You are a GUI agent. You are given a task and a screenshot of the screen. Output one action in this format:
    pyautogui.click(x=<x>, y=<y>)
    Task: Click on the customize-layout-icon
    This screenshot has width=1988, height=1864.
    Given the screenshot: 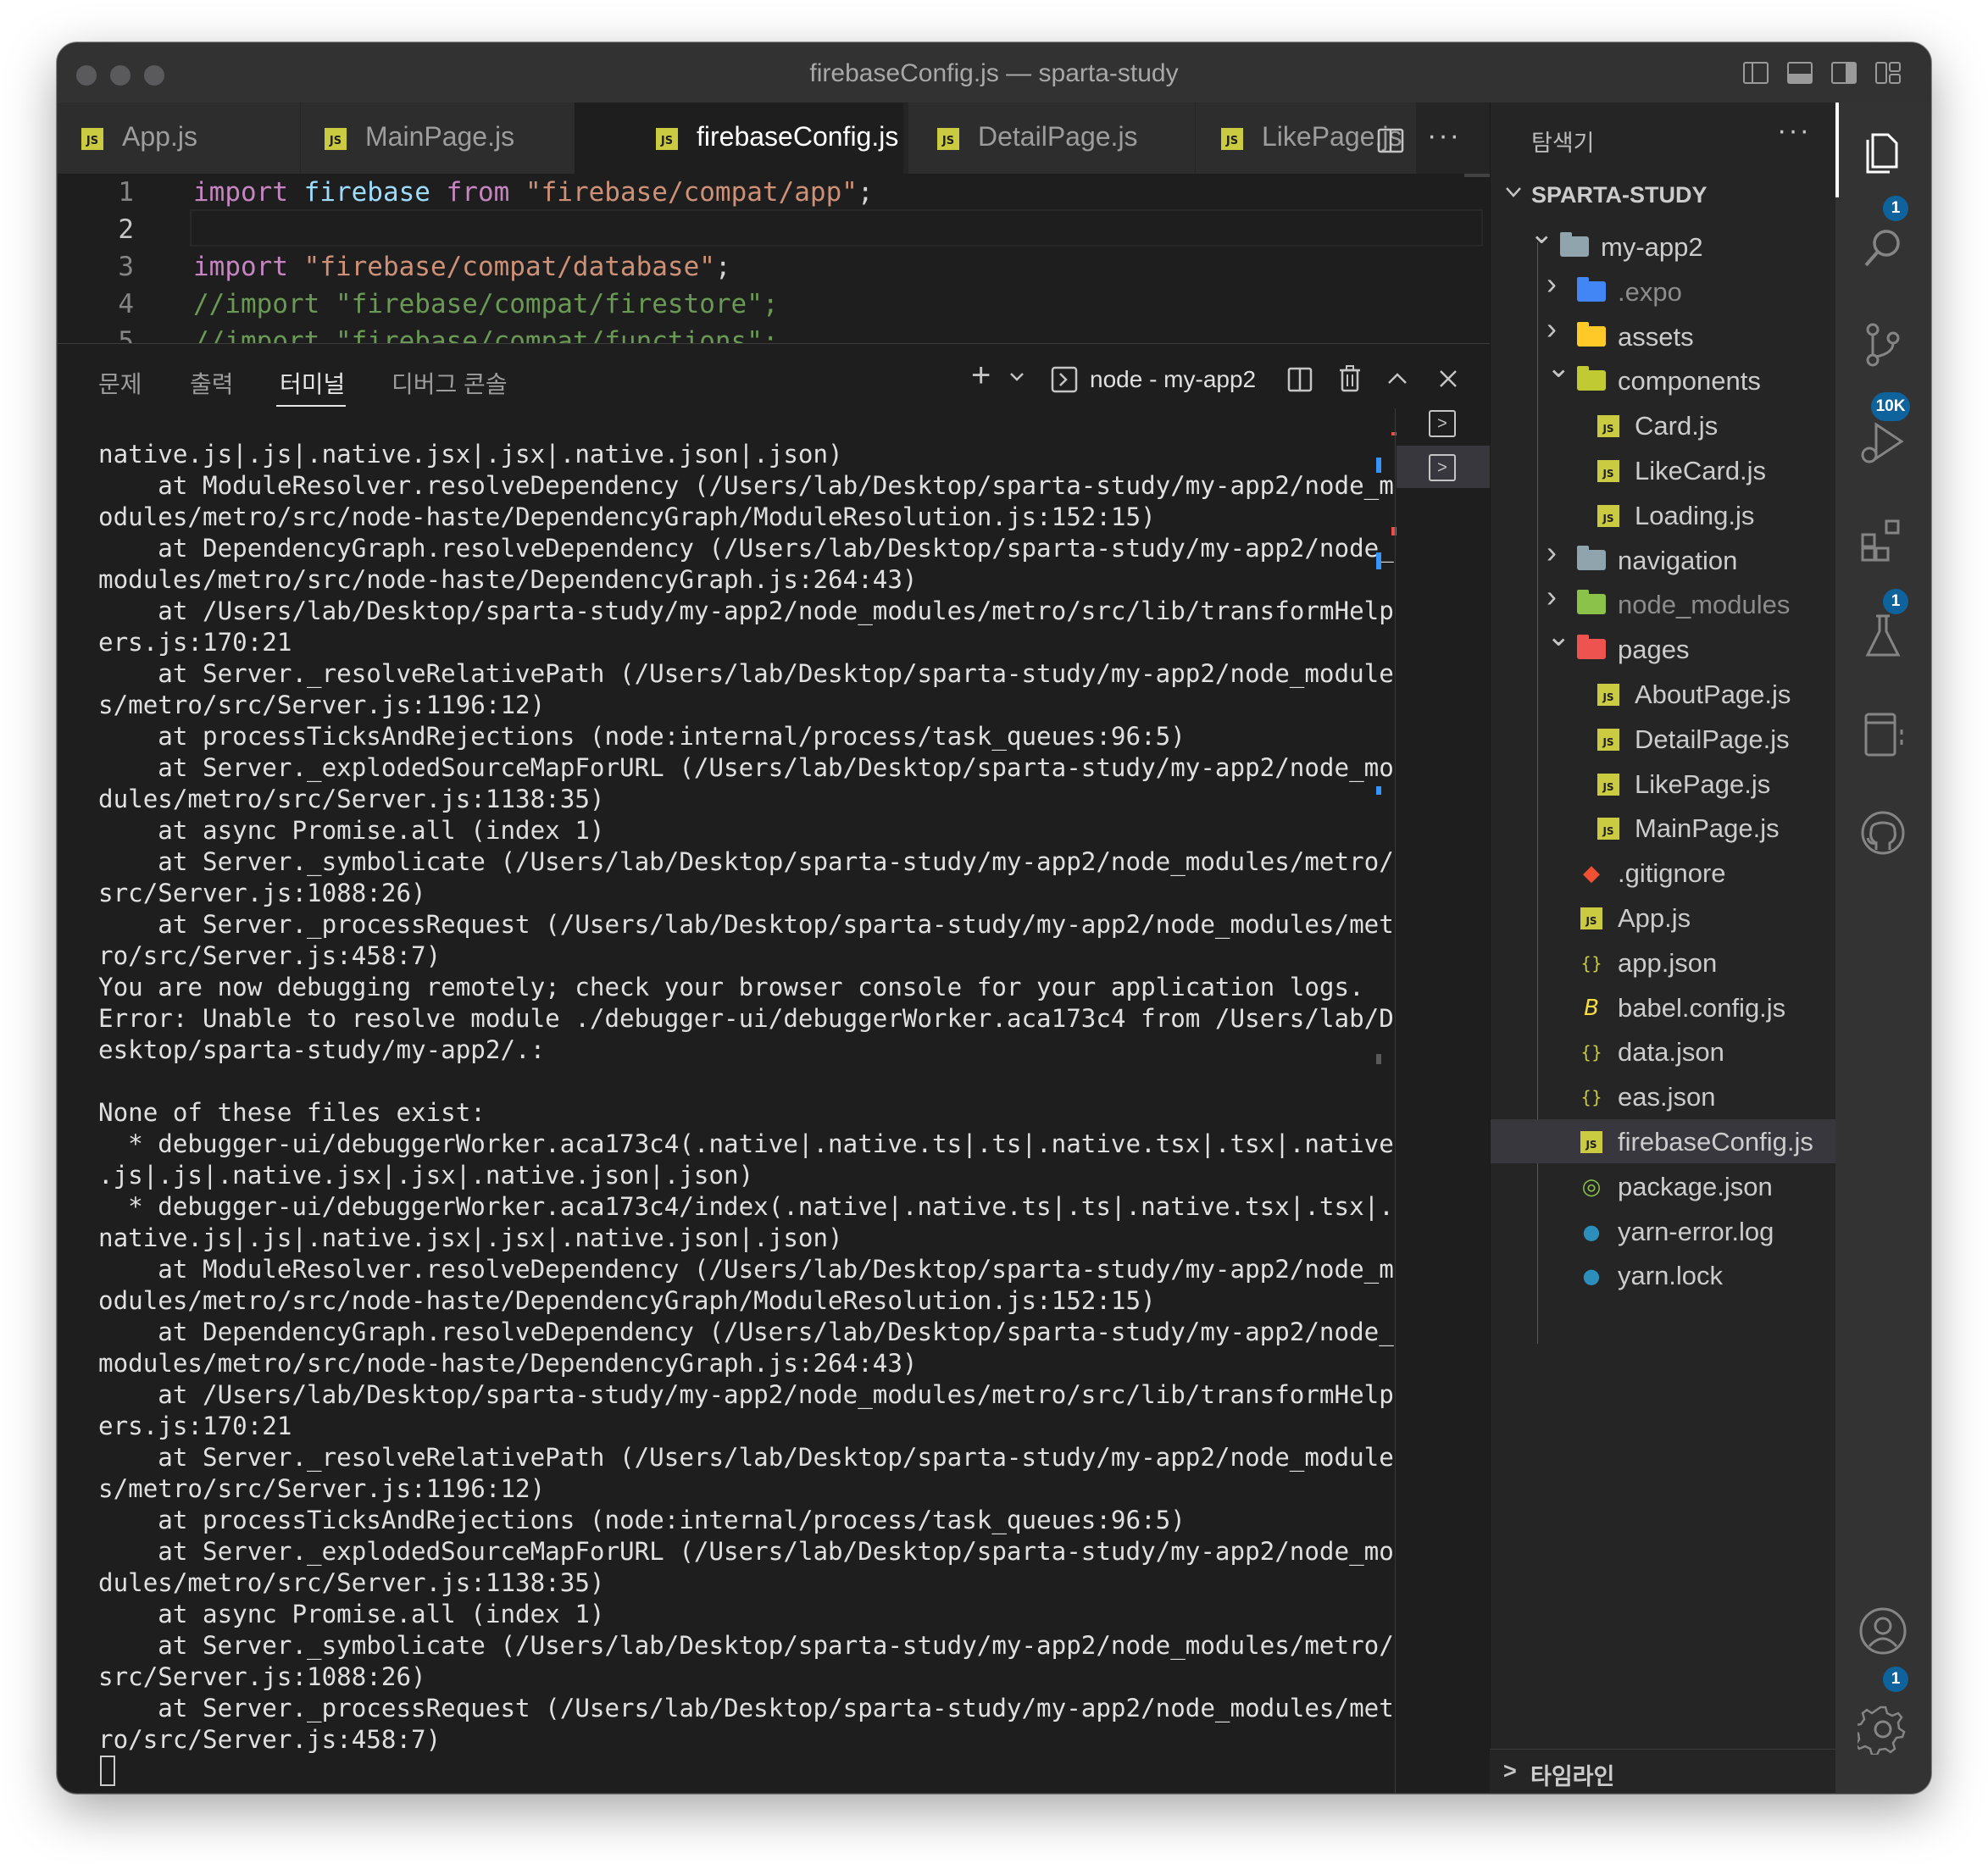 What is the action you would take?
    pyautogui.click(x=1888, y=73)
    